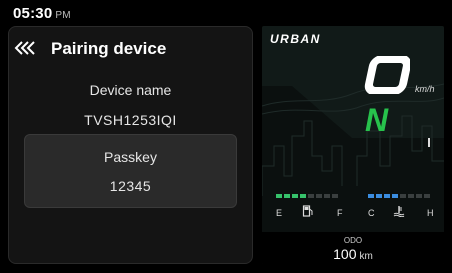 This screenshot has height=273, width=452. What do you see at coordinates (307, 211) in the screenshot?
I see `fuel-pump-icon` at bounding box center [307, 211].